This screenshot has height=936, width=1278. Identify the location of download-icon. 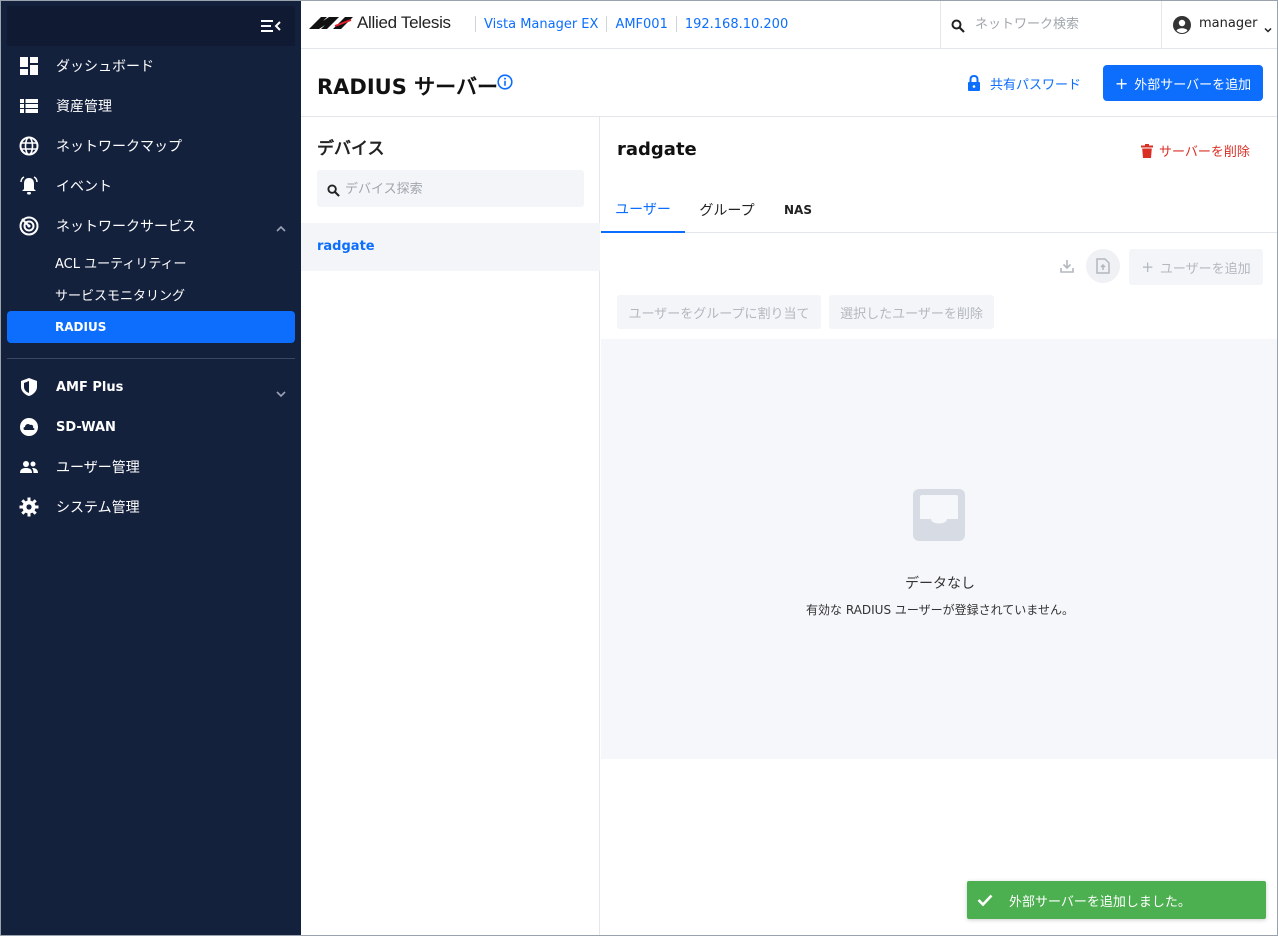
(1067, 266).